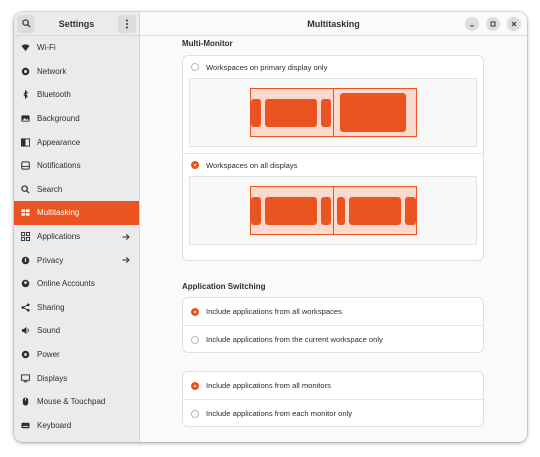 The height and width of the screenshot is (457, 540). I want to click on sidebar-item-network: Network, so click(76, 72).